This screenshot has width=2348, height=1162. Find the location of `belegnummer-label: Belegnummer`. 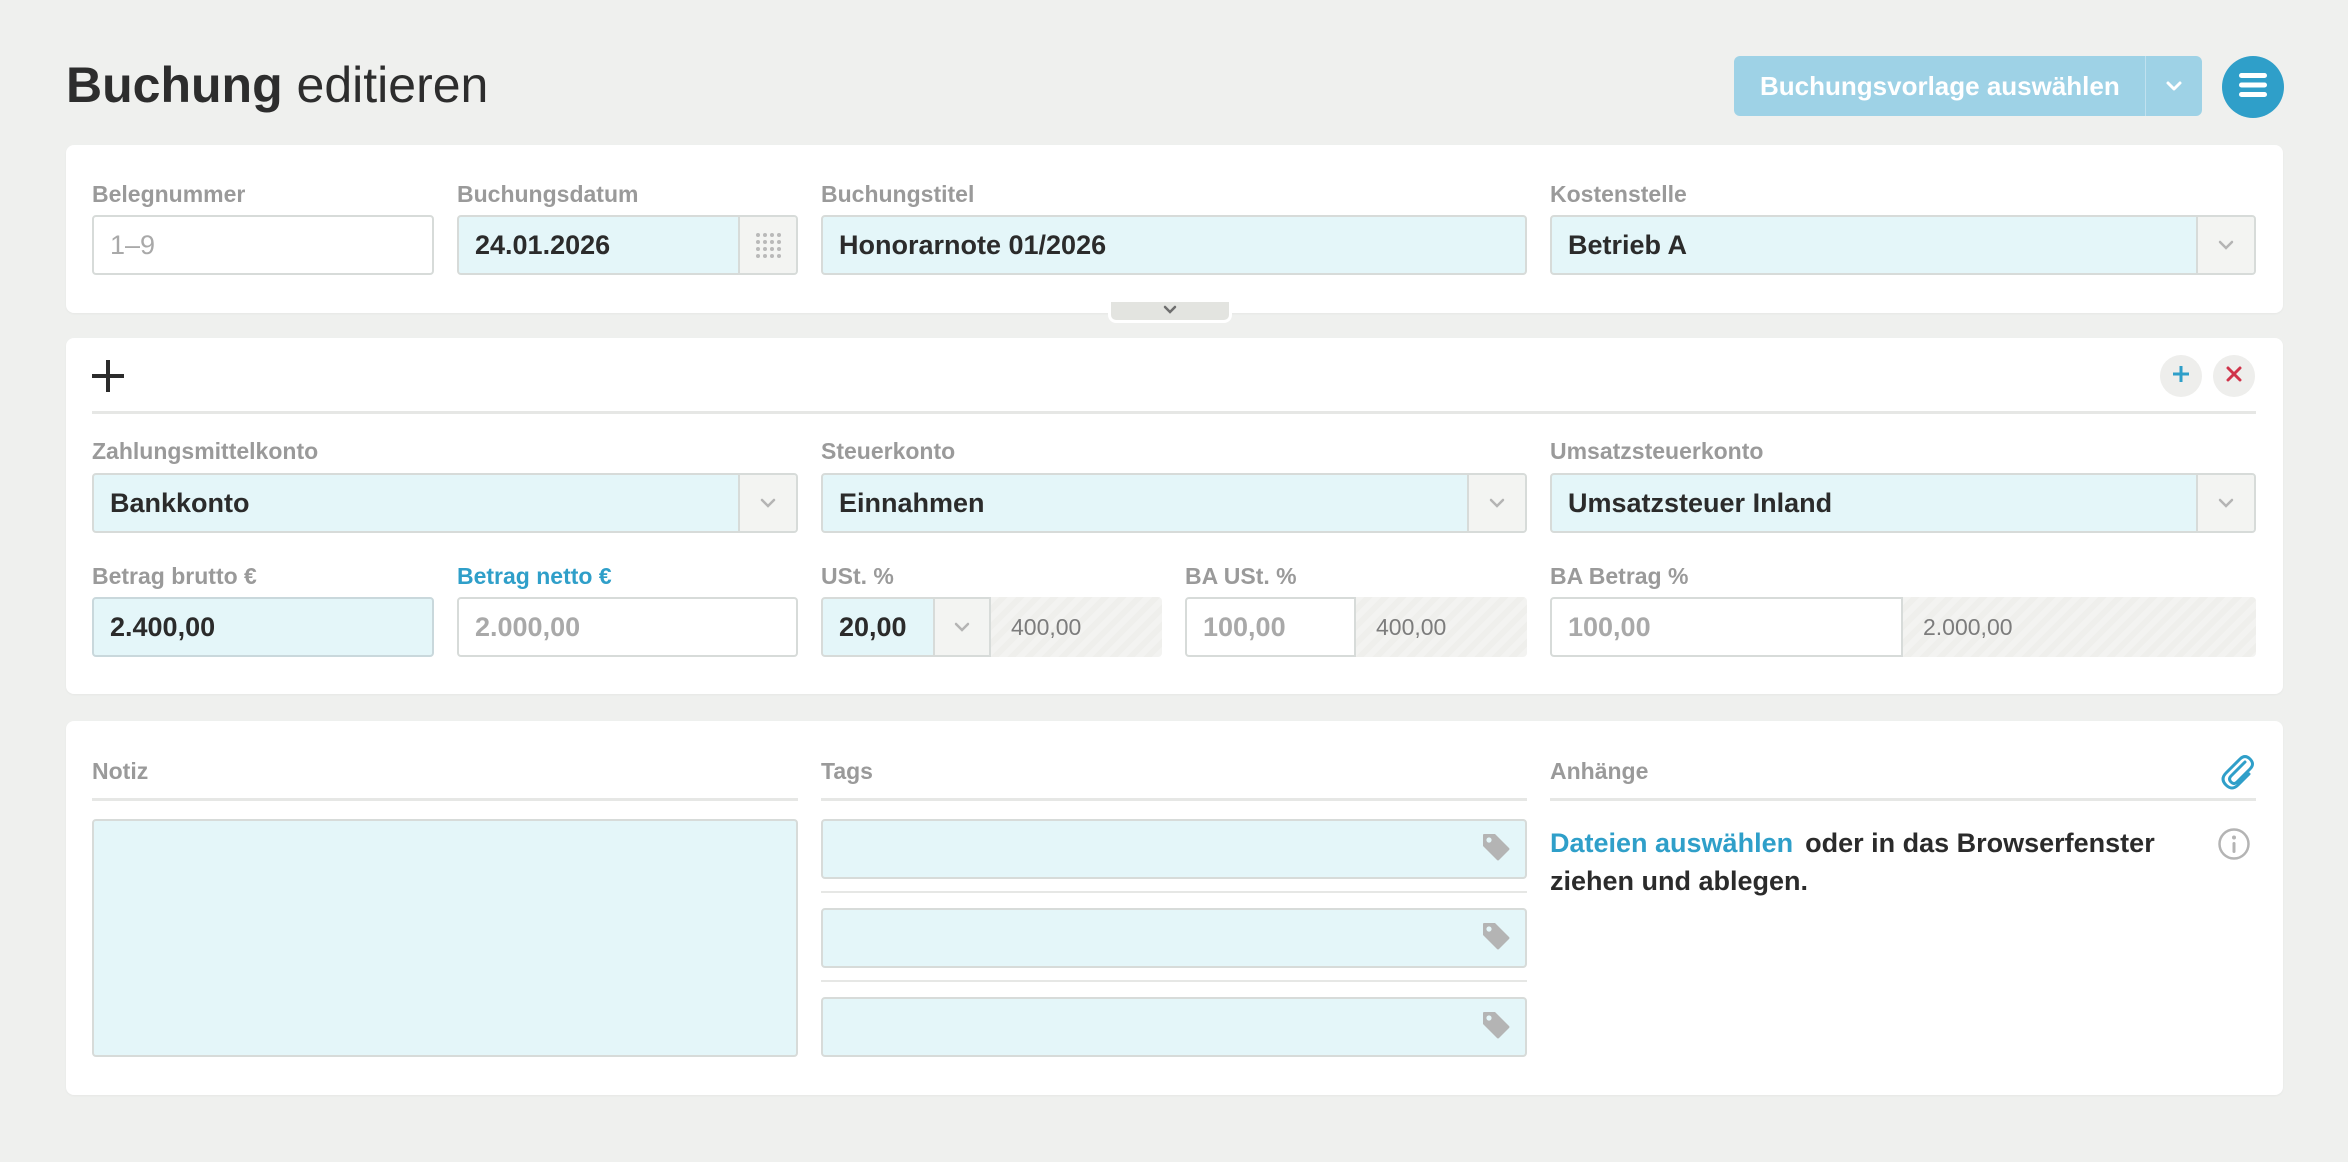

belegnummer-label: Belegnummer is located at coordinates (169, 194).